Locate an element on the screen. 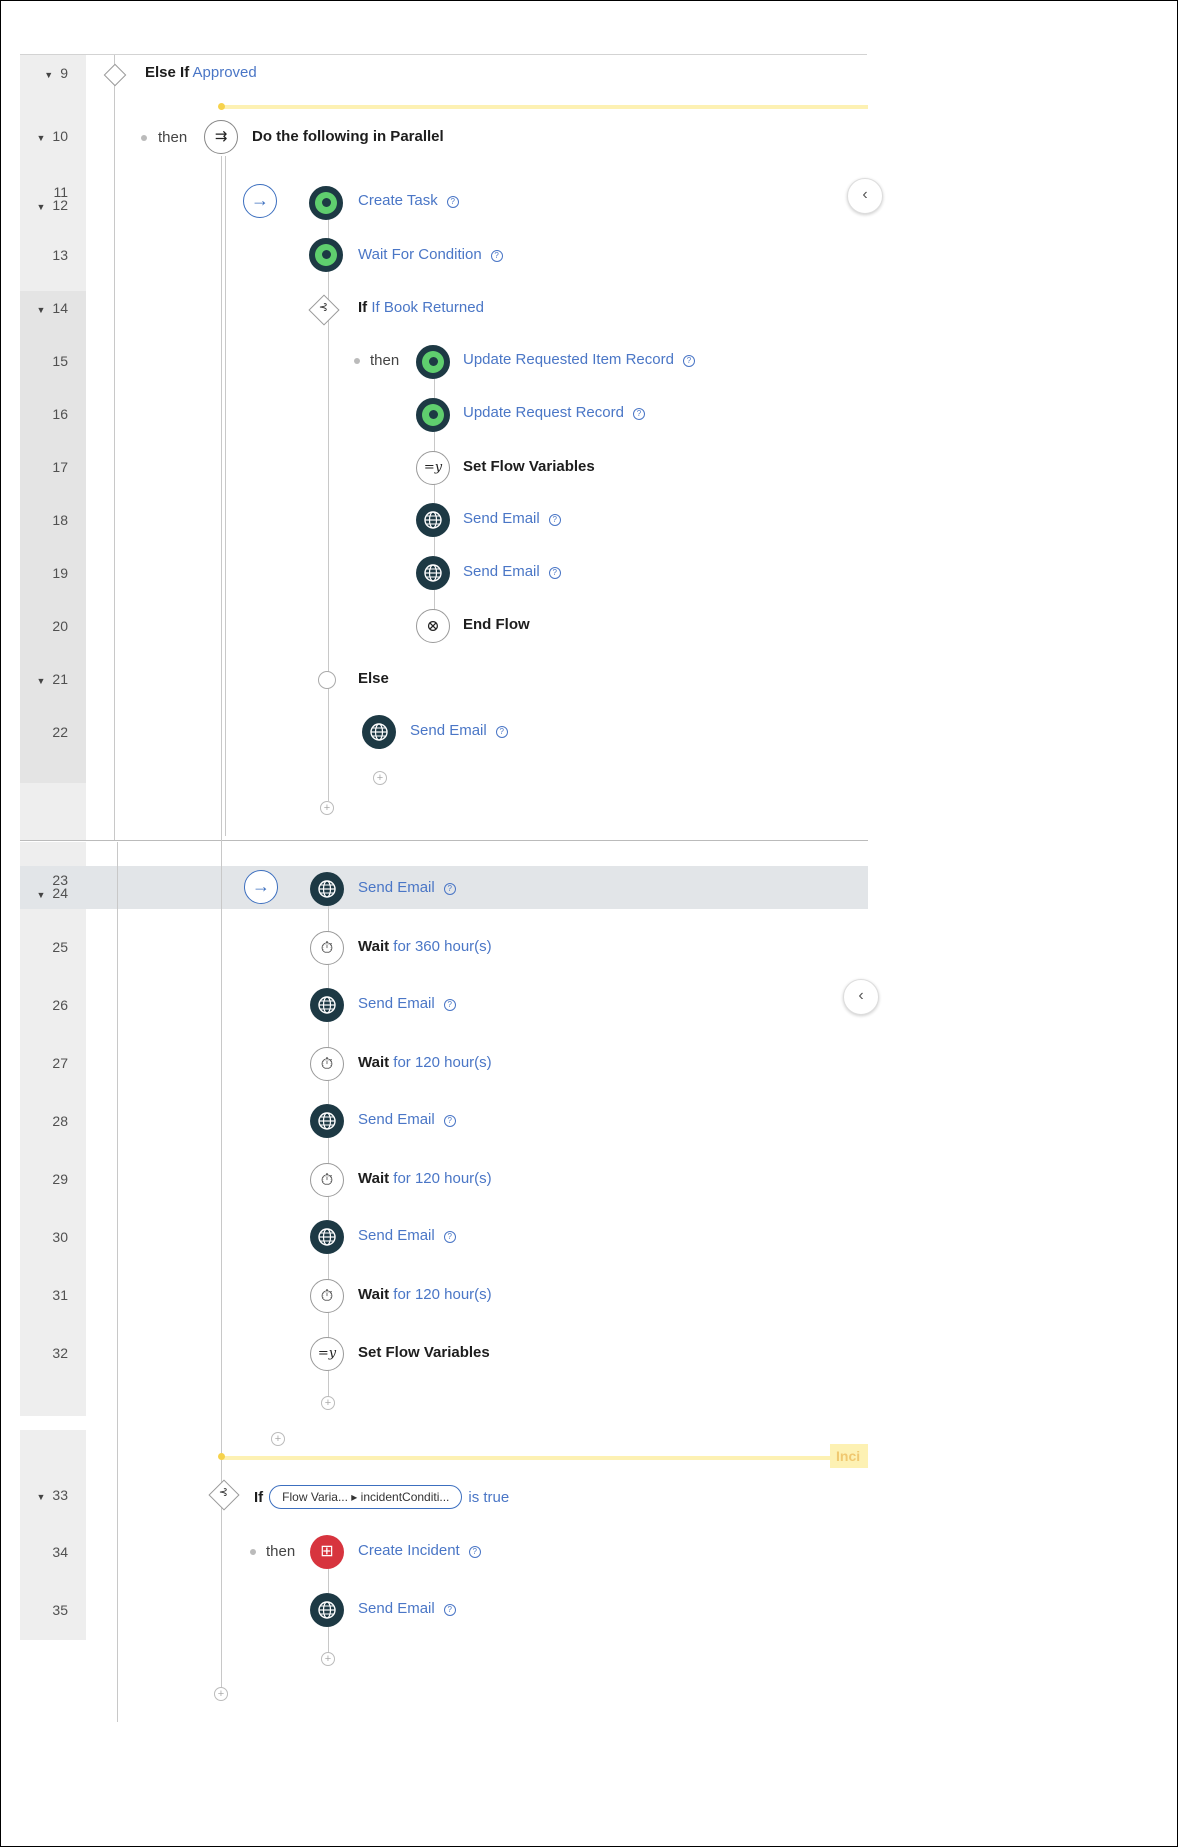  line-number: 22 is located at coordinates (60, 732).